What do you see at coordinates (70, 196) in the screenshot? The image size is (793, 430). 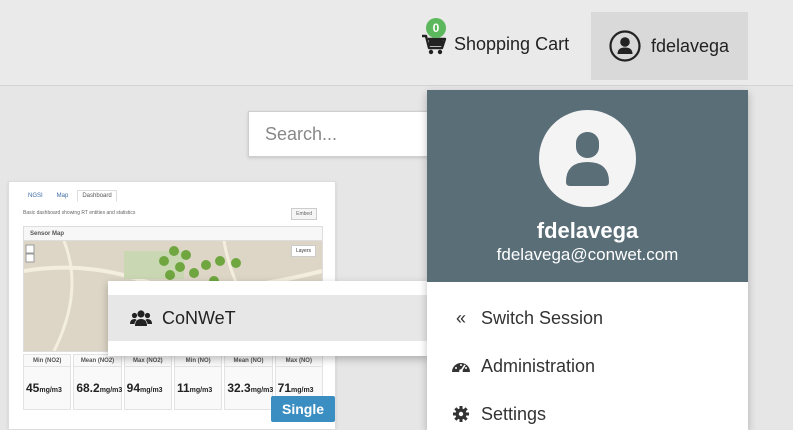 I see `preview-tabs: NGSI Map Dashboard` at bounding box center [70, 196].